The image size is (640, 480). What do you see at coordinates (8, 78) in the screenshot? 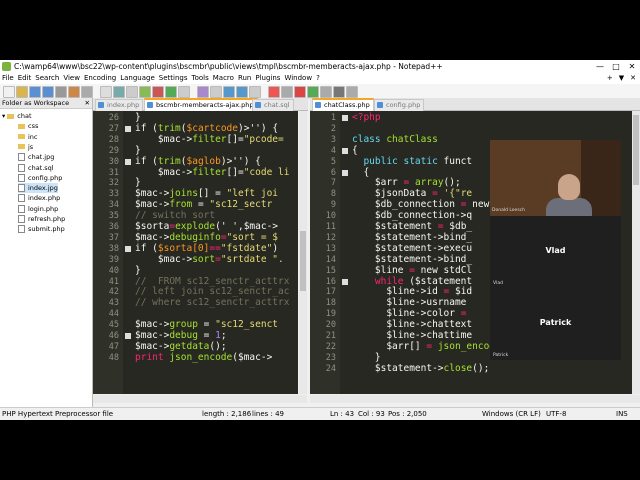
I see `menu-item-file: File` at bounding box center [8, 78].